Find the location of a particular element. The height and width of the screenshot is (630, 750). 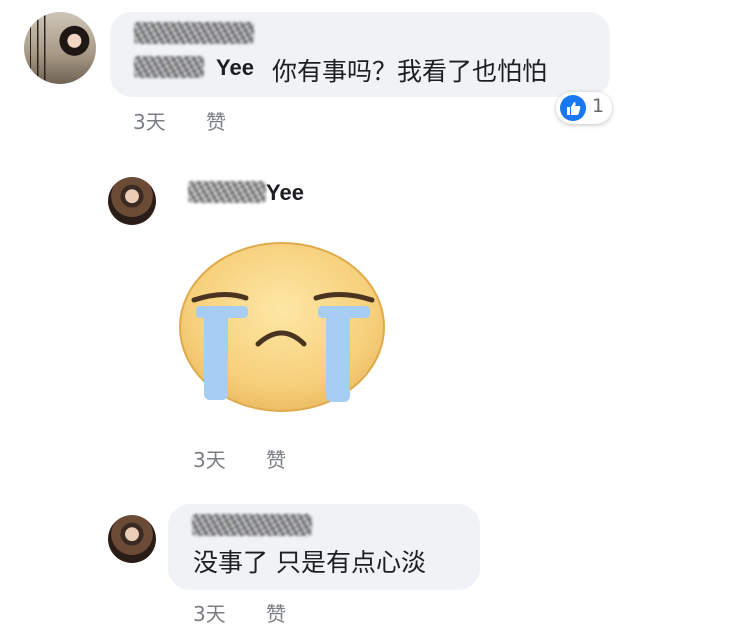

thumbs-up-icon is located at coordinates (573, 108).